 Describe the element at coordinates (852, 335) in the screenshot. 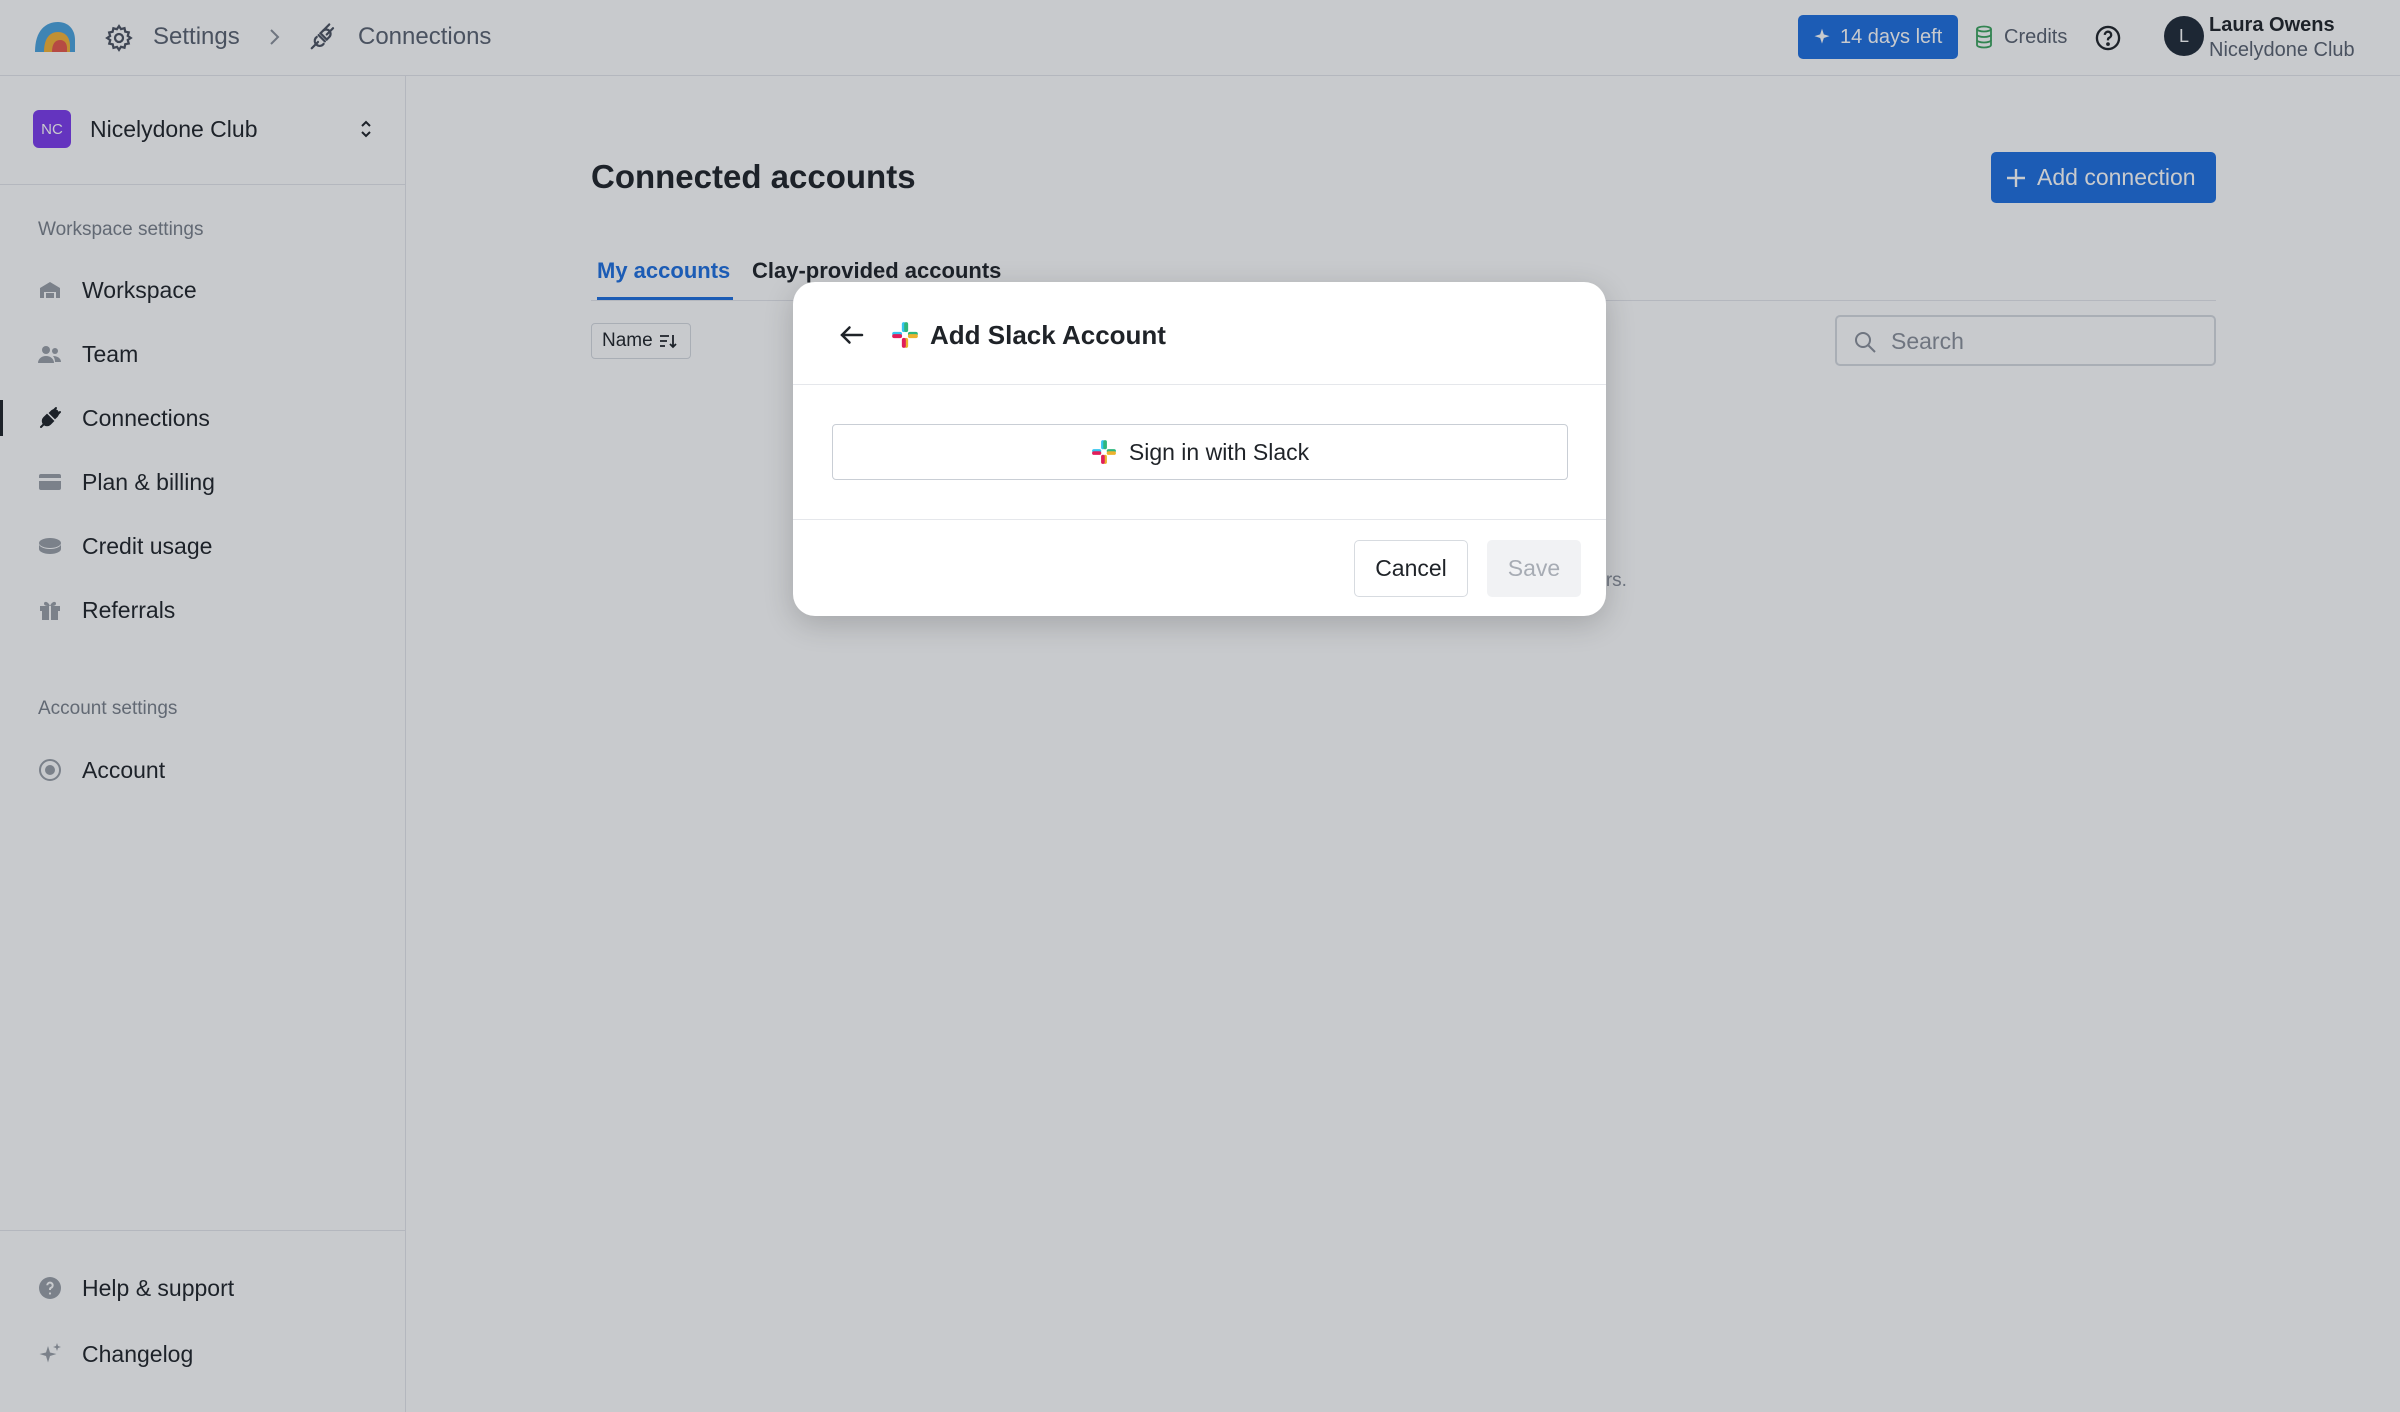

I see `back-arrow-icon` at that location.